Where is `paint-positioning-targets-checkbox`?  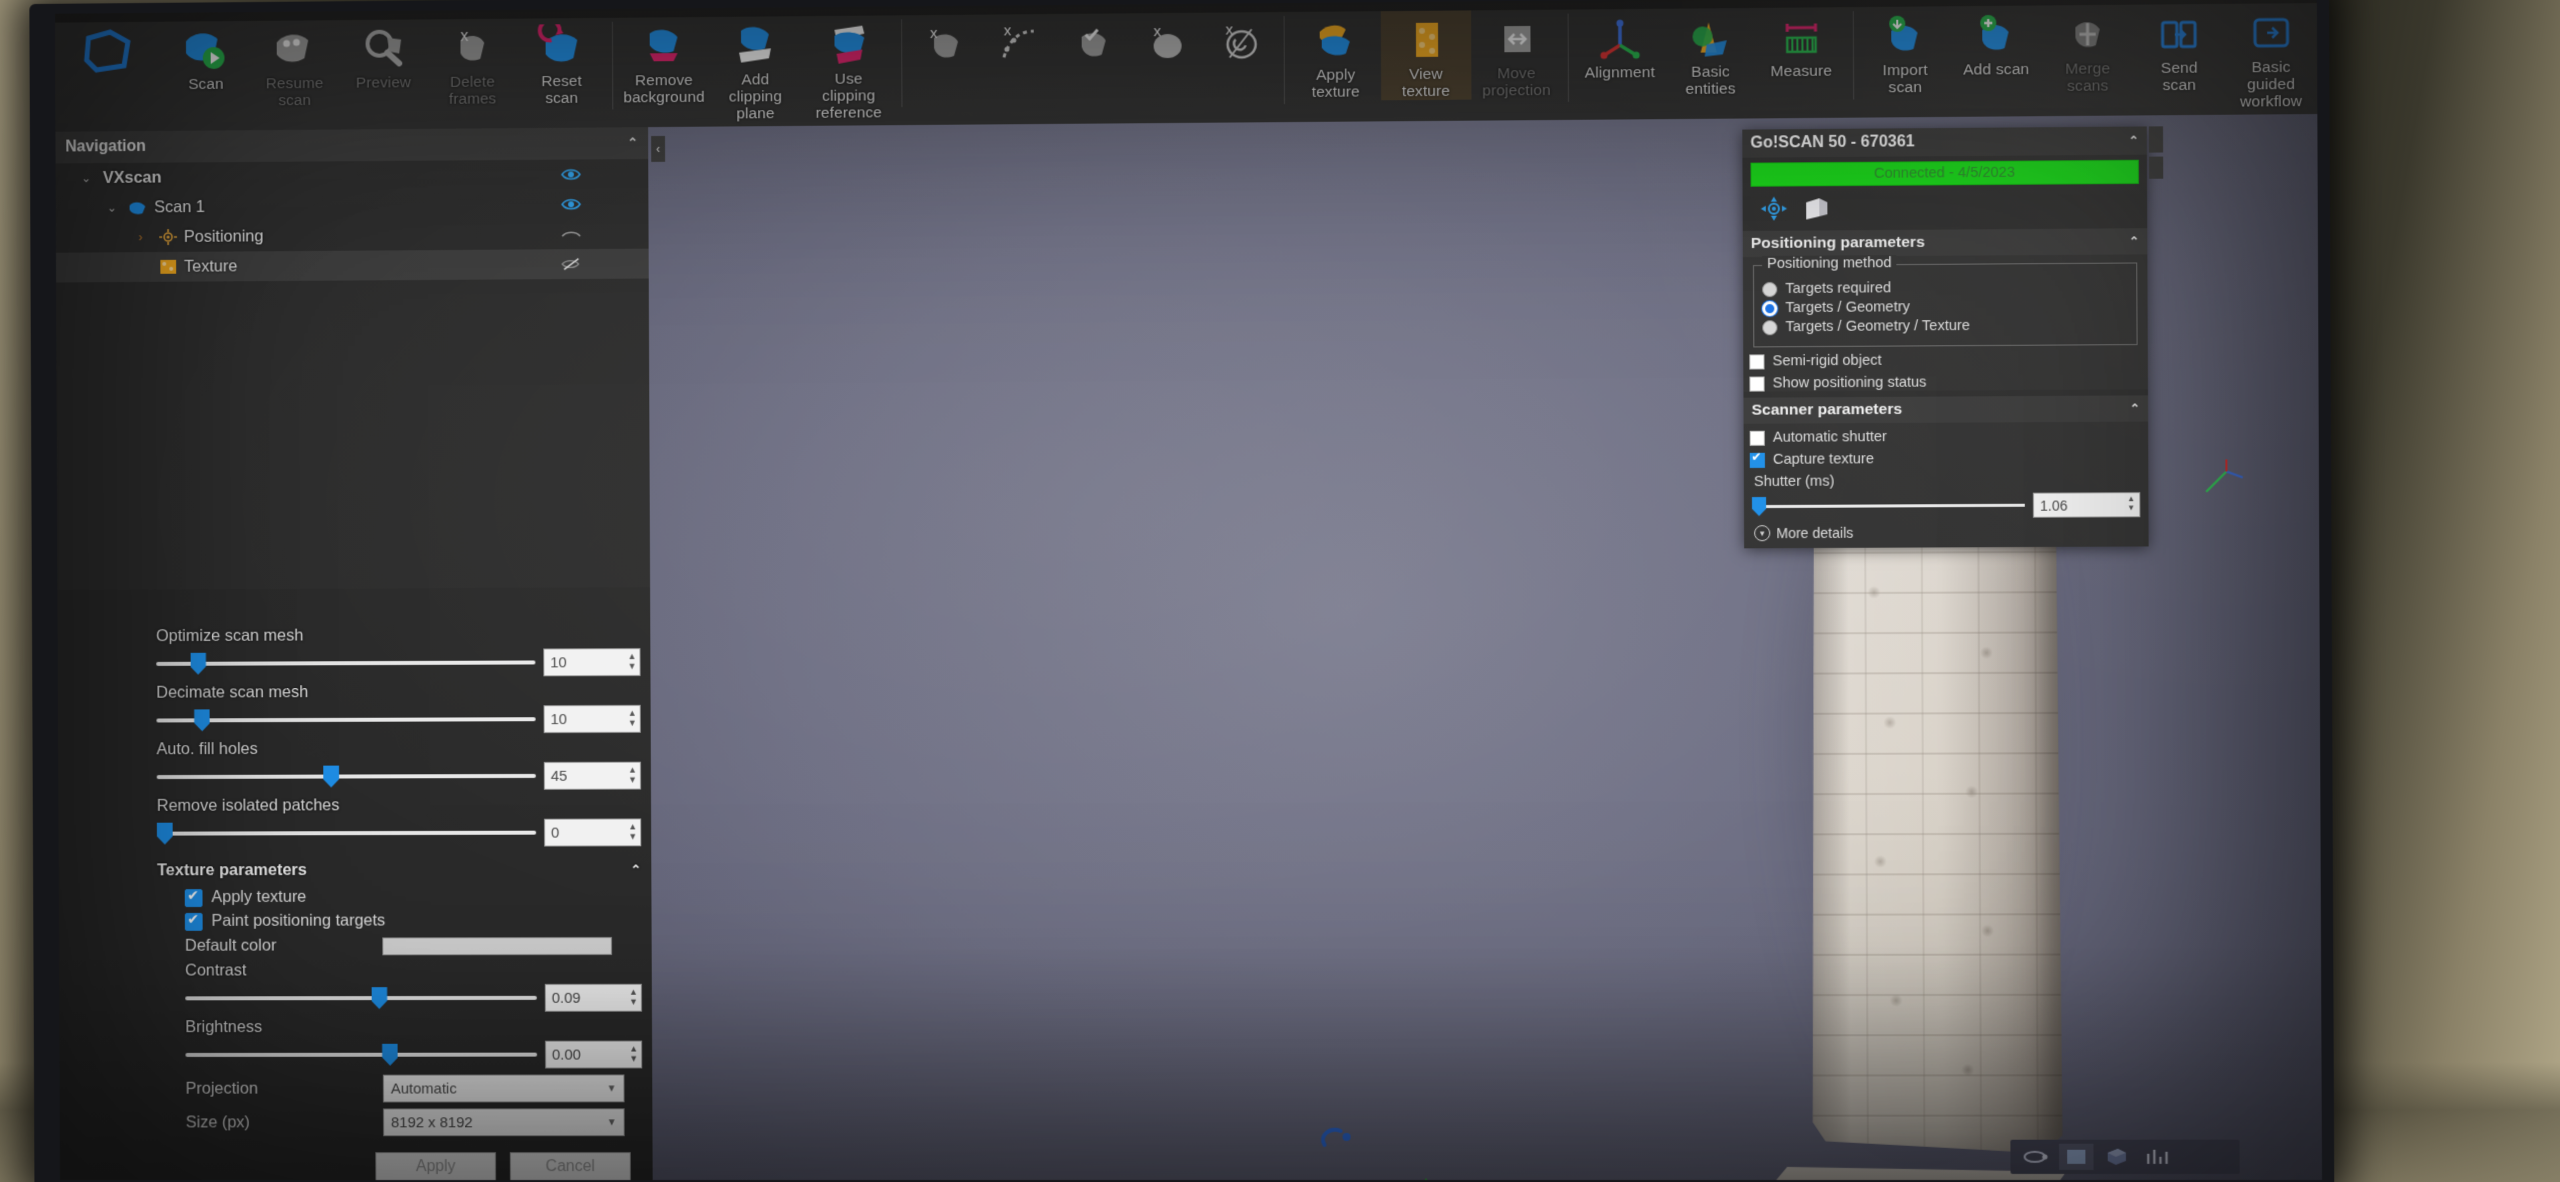
paint-positioning-targets-checkbox is located at coordinates (193, 921).